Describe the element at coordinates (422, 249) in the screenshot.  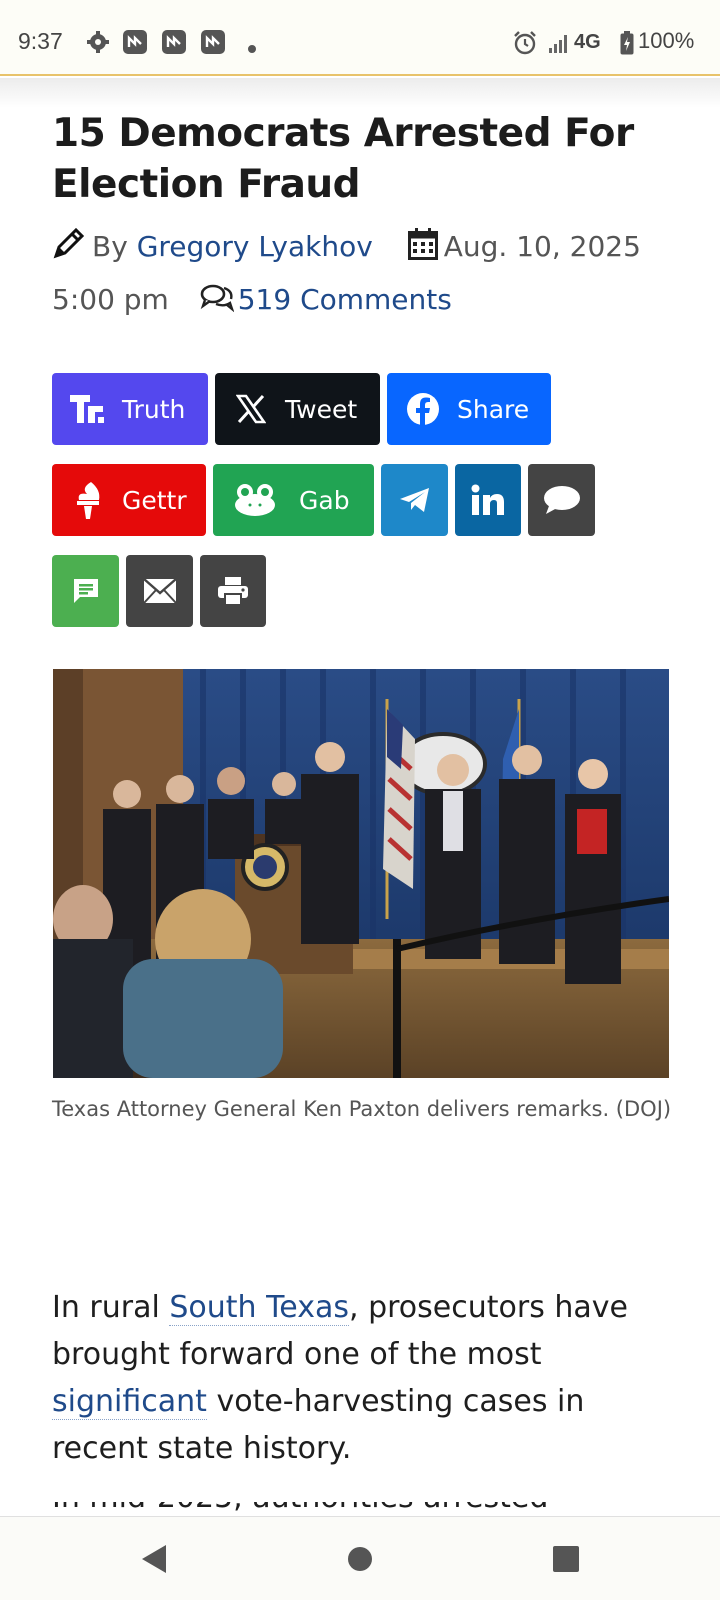
I see `calendar-icon` at that location.